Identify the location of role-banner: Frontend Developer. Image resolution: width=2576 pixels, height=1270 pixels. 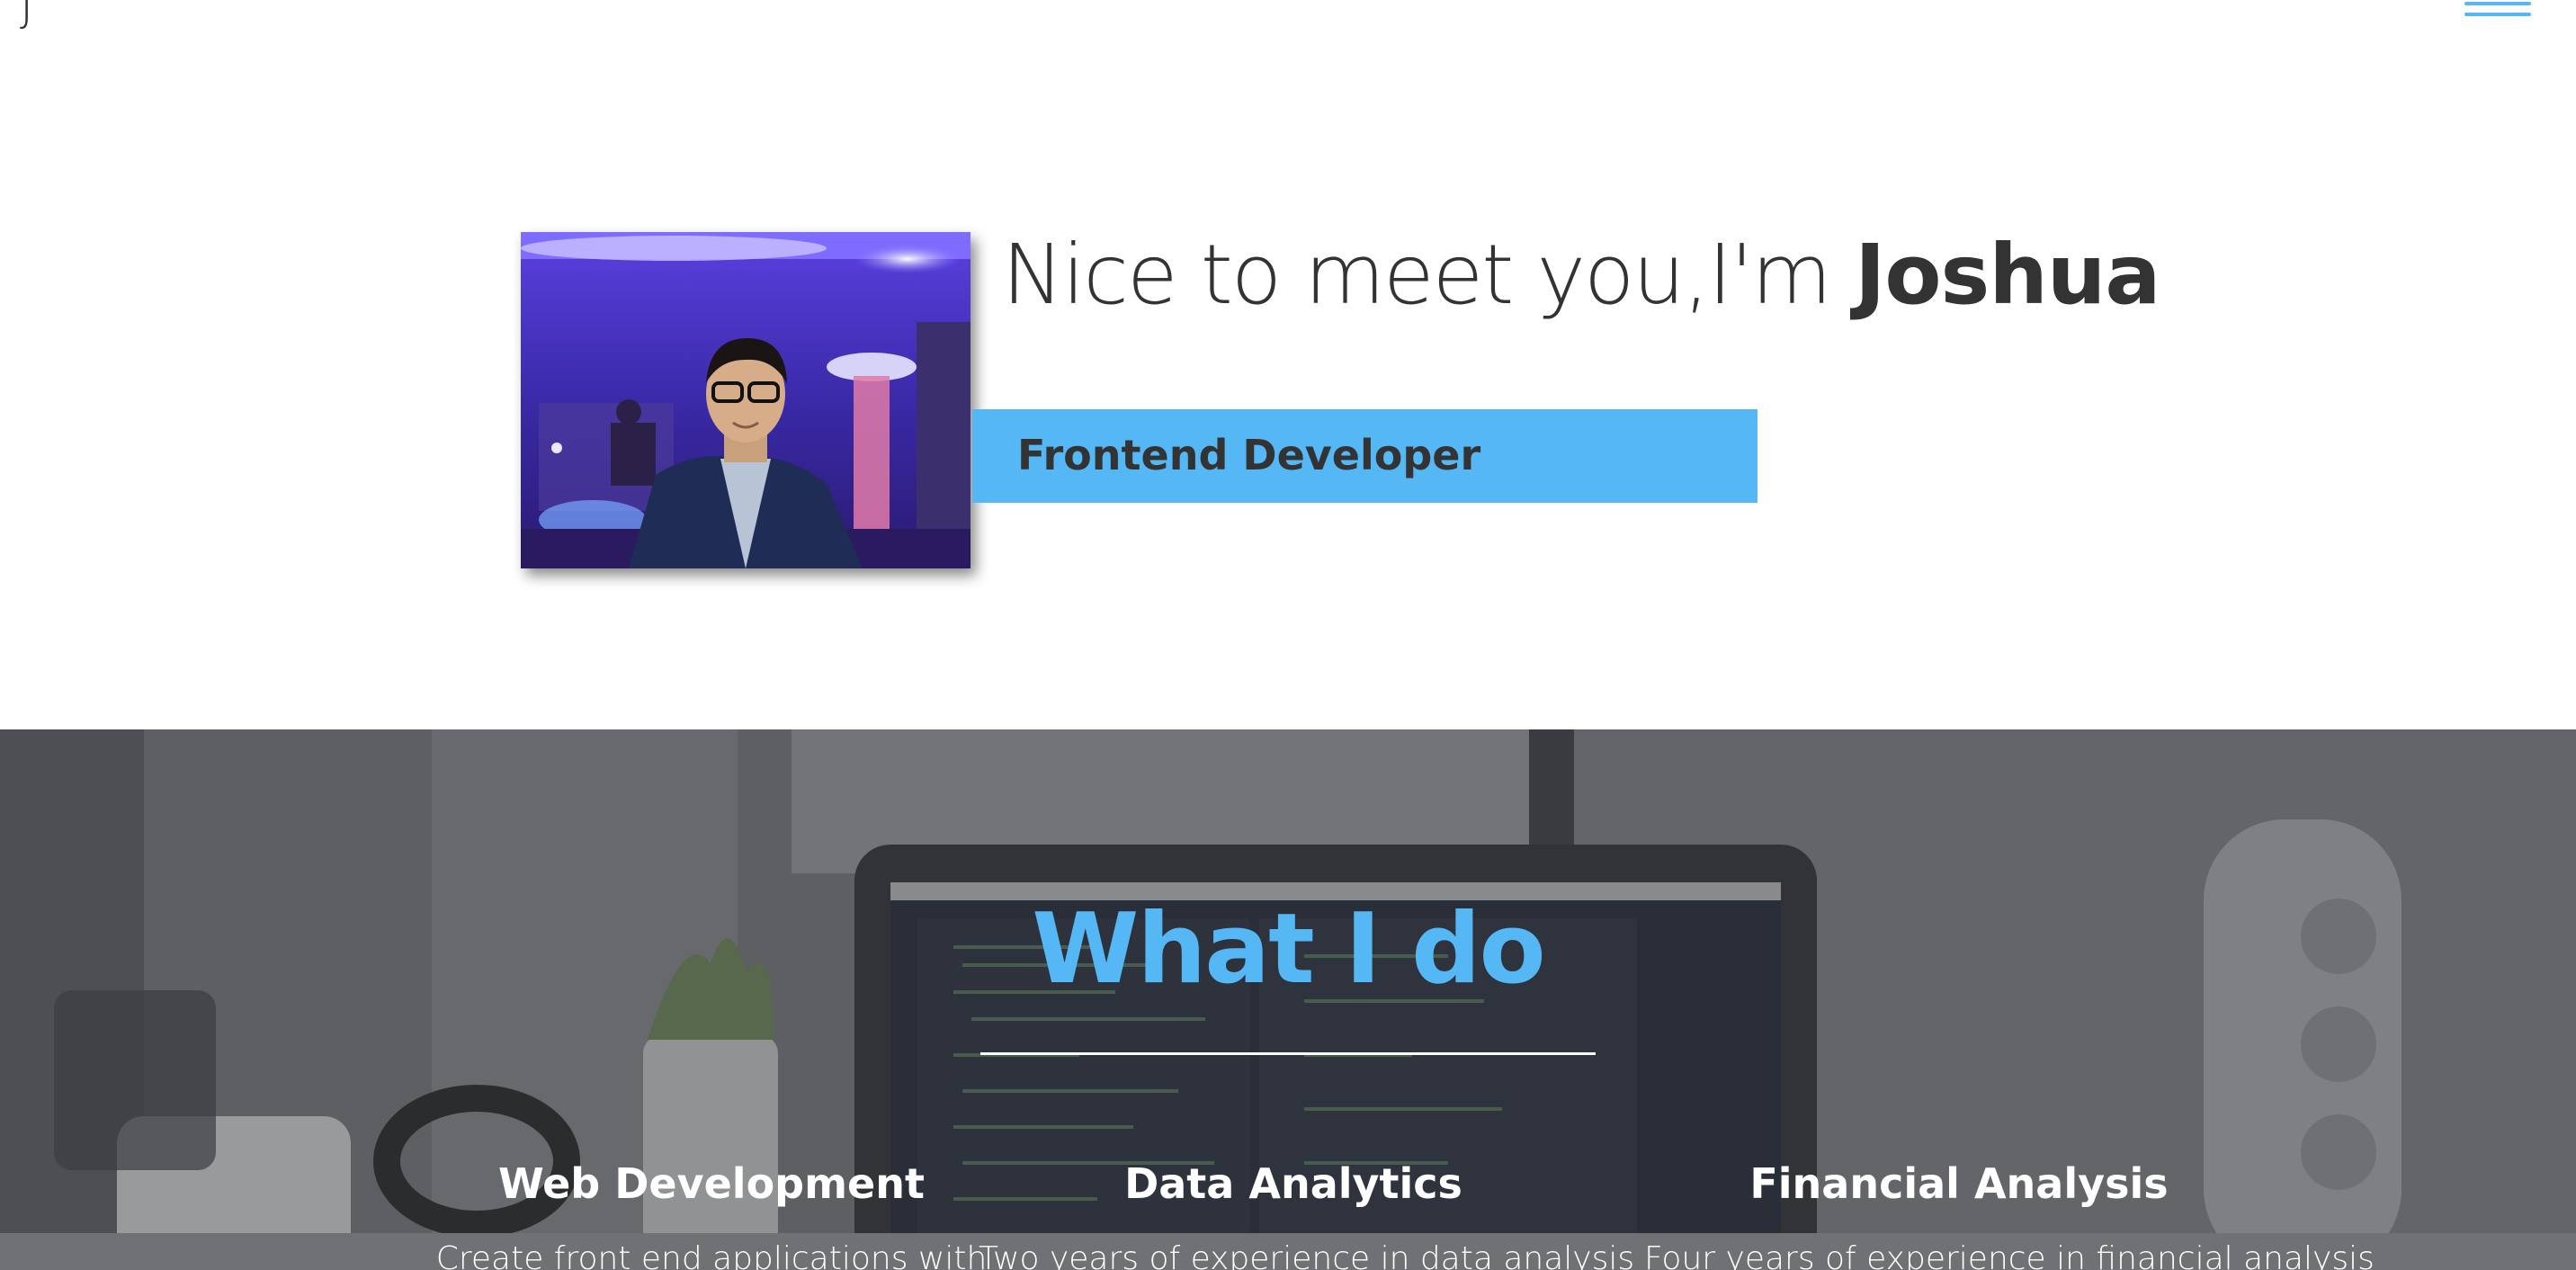
(1365, 456).